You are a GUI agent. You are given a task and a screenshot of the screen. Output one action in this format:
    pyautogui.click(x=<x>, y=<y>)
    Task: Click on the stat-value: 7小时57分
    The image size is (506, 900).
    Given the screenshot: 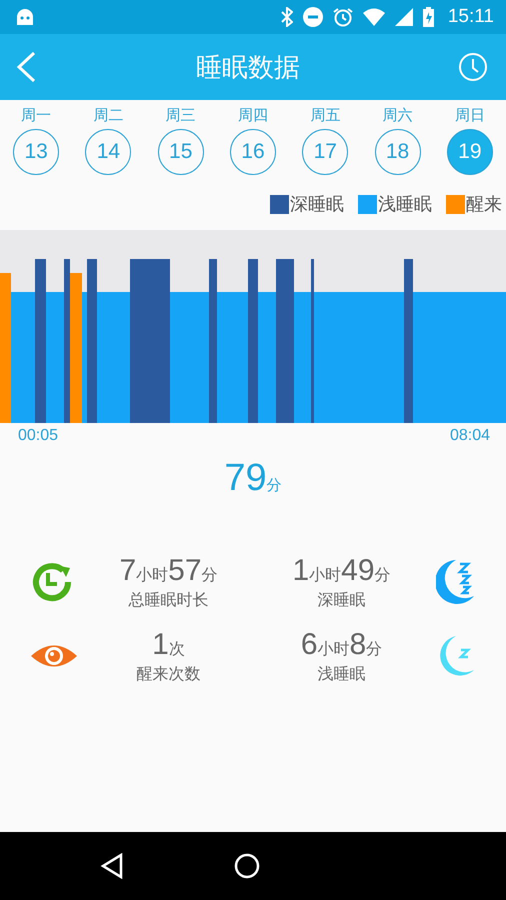 What is the action you would take?
    pyautogui.click(x=168, y=571)
    